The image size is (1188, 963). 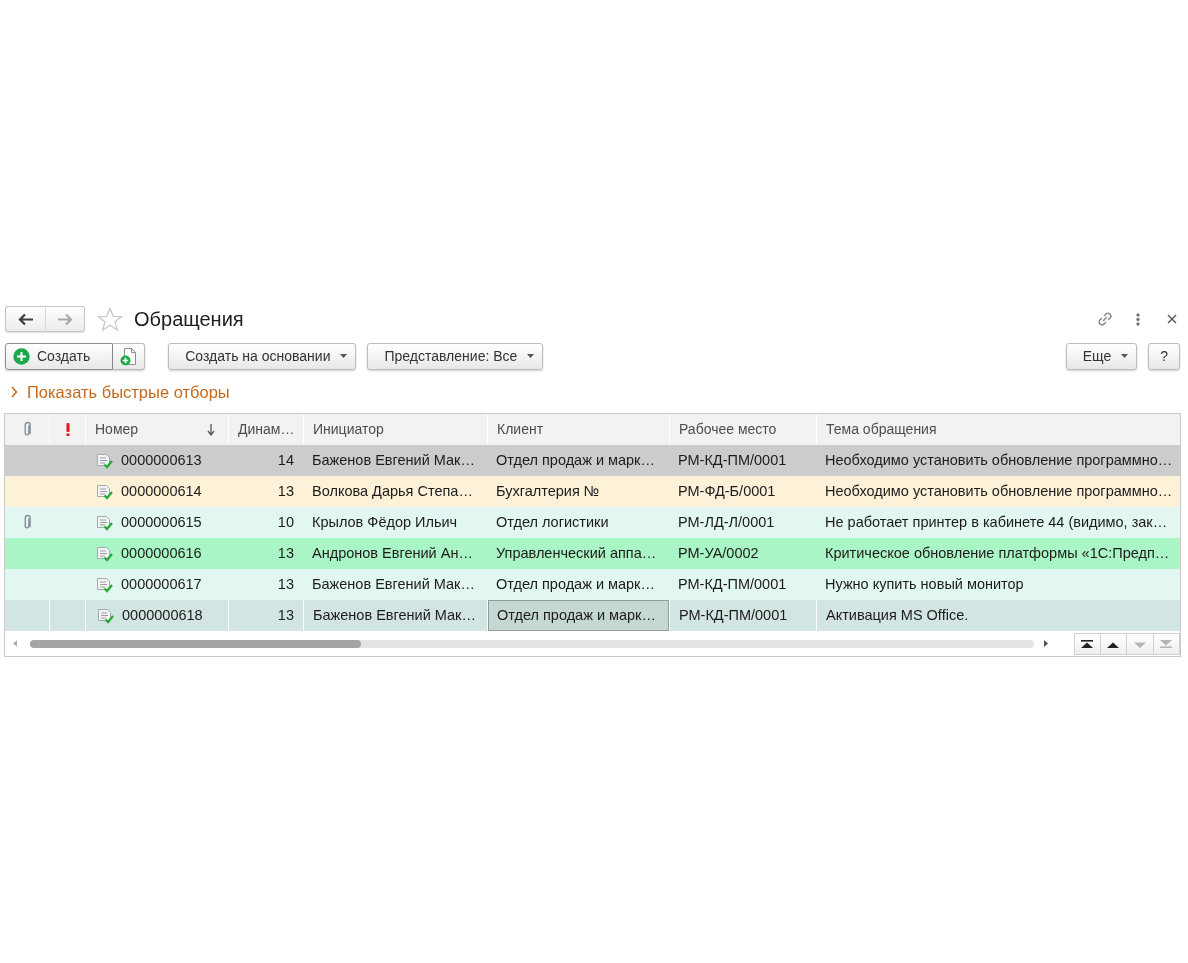 I want to click on close-icon, so click(x=1172, y=319).